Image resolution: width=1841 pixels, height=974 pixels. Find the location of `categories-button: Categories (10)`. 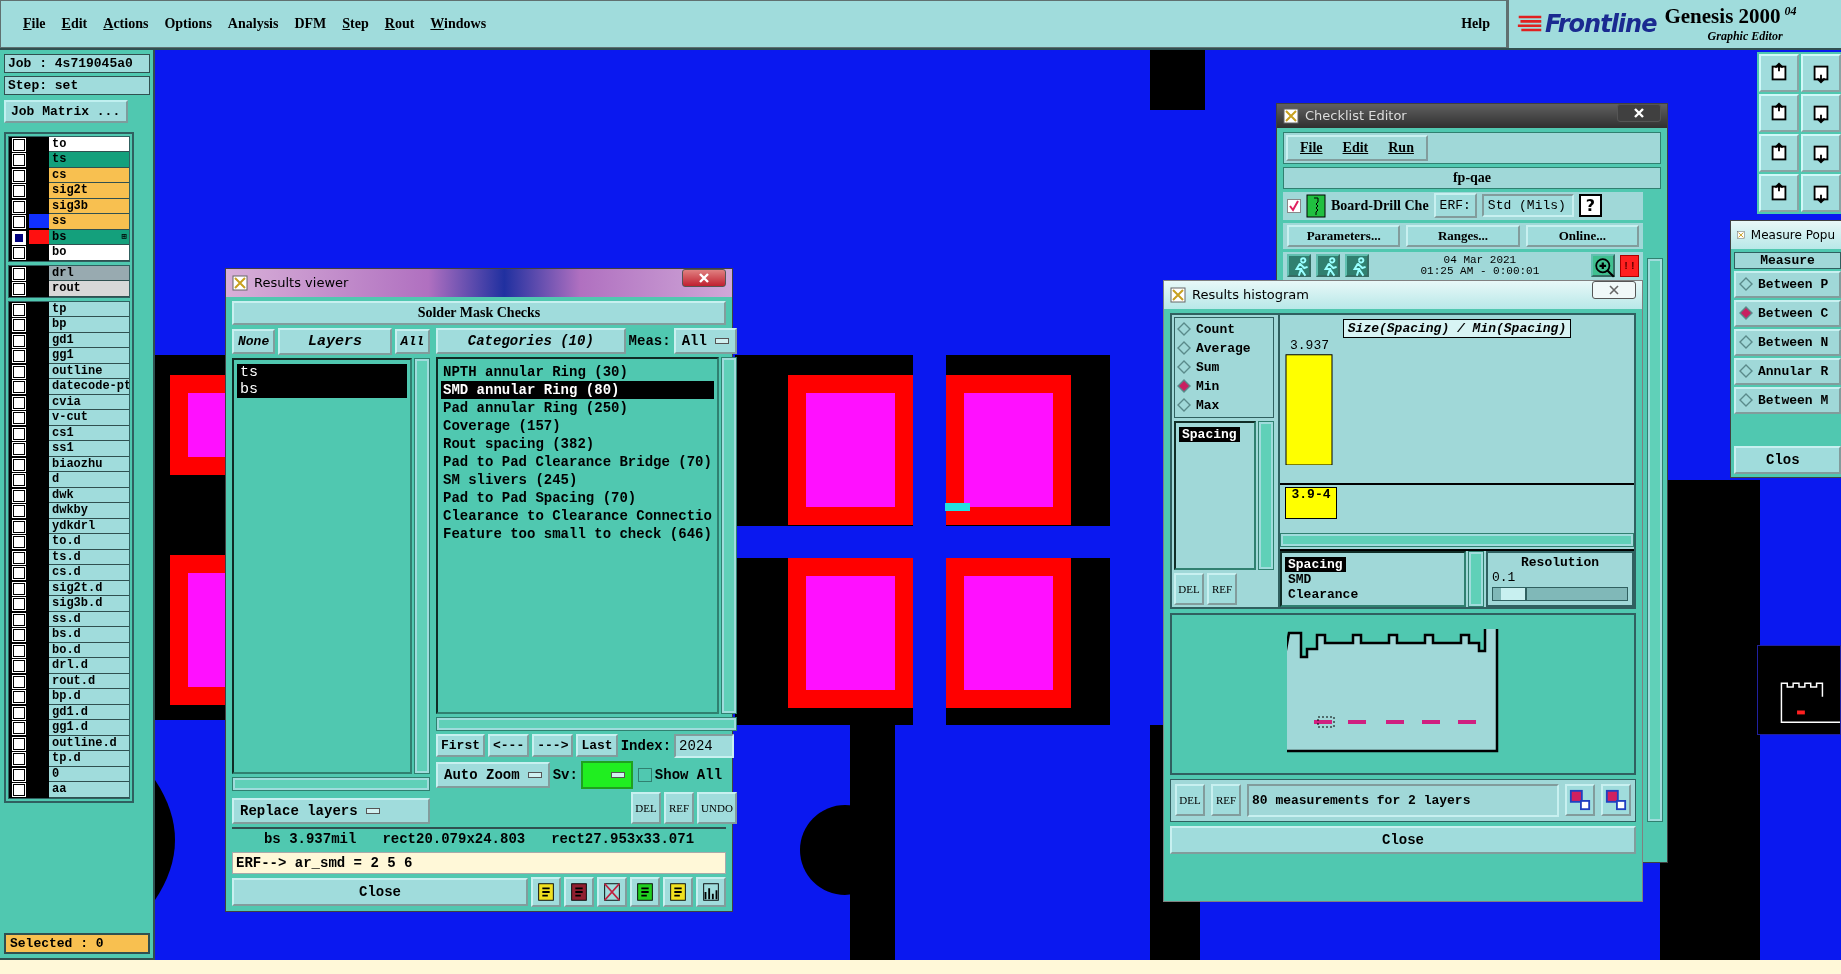

categories-button: Categories (10) is located at coordinates (531, 340).